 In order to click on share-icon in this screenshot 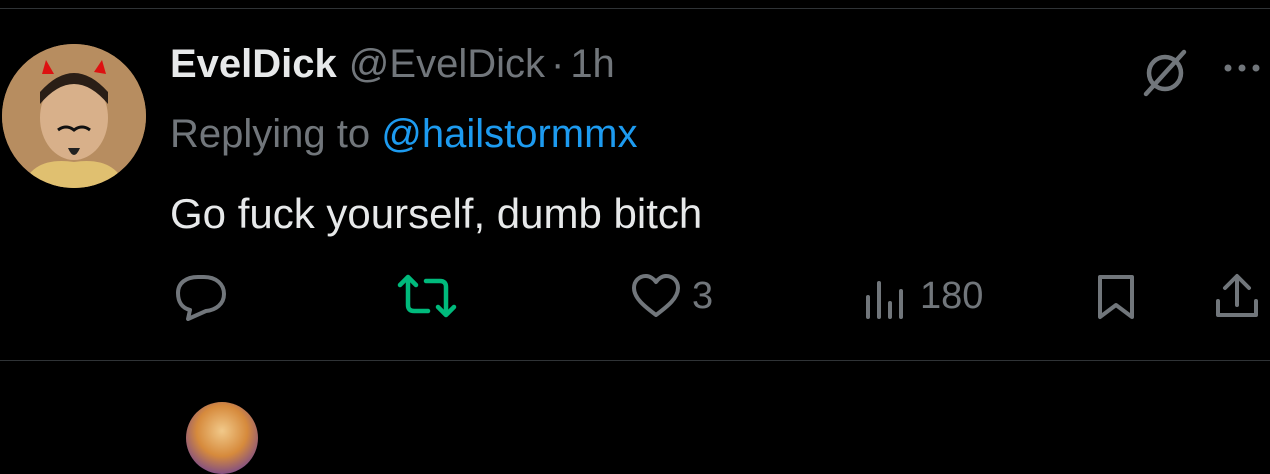, I will do `click(1237, 295)`.